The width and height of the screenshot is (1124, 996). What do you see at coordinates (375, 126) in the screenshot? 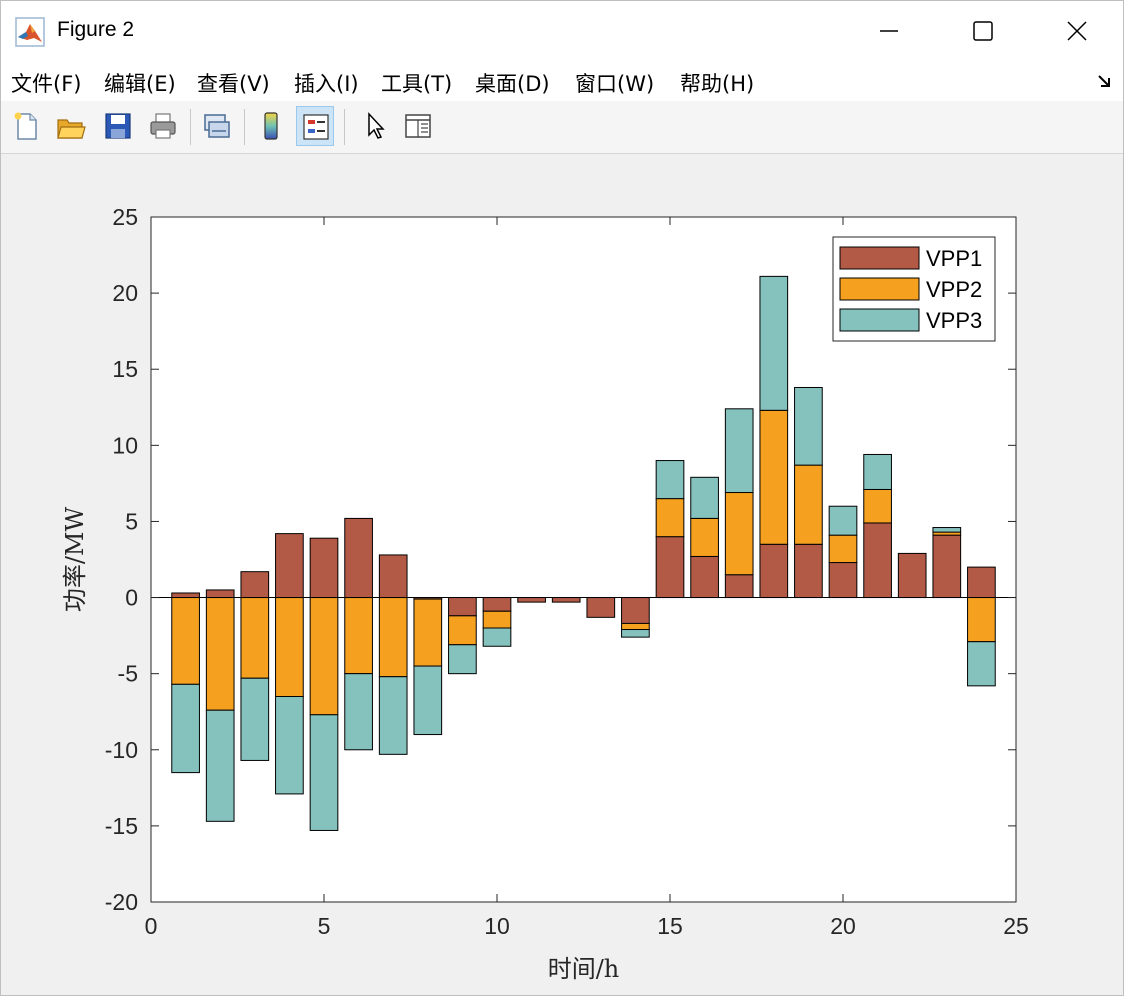
I see `pointer-button` at bounding box center [375, 126].